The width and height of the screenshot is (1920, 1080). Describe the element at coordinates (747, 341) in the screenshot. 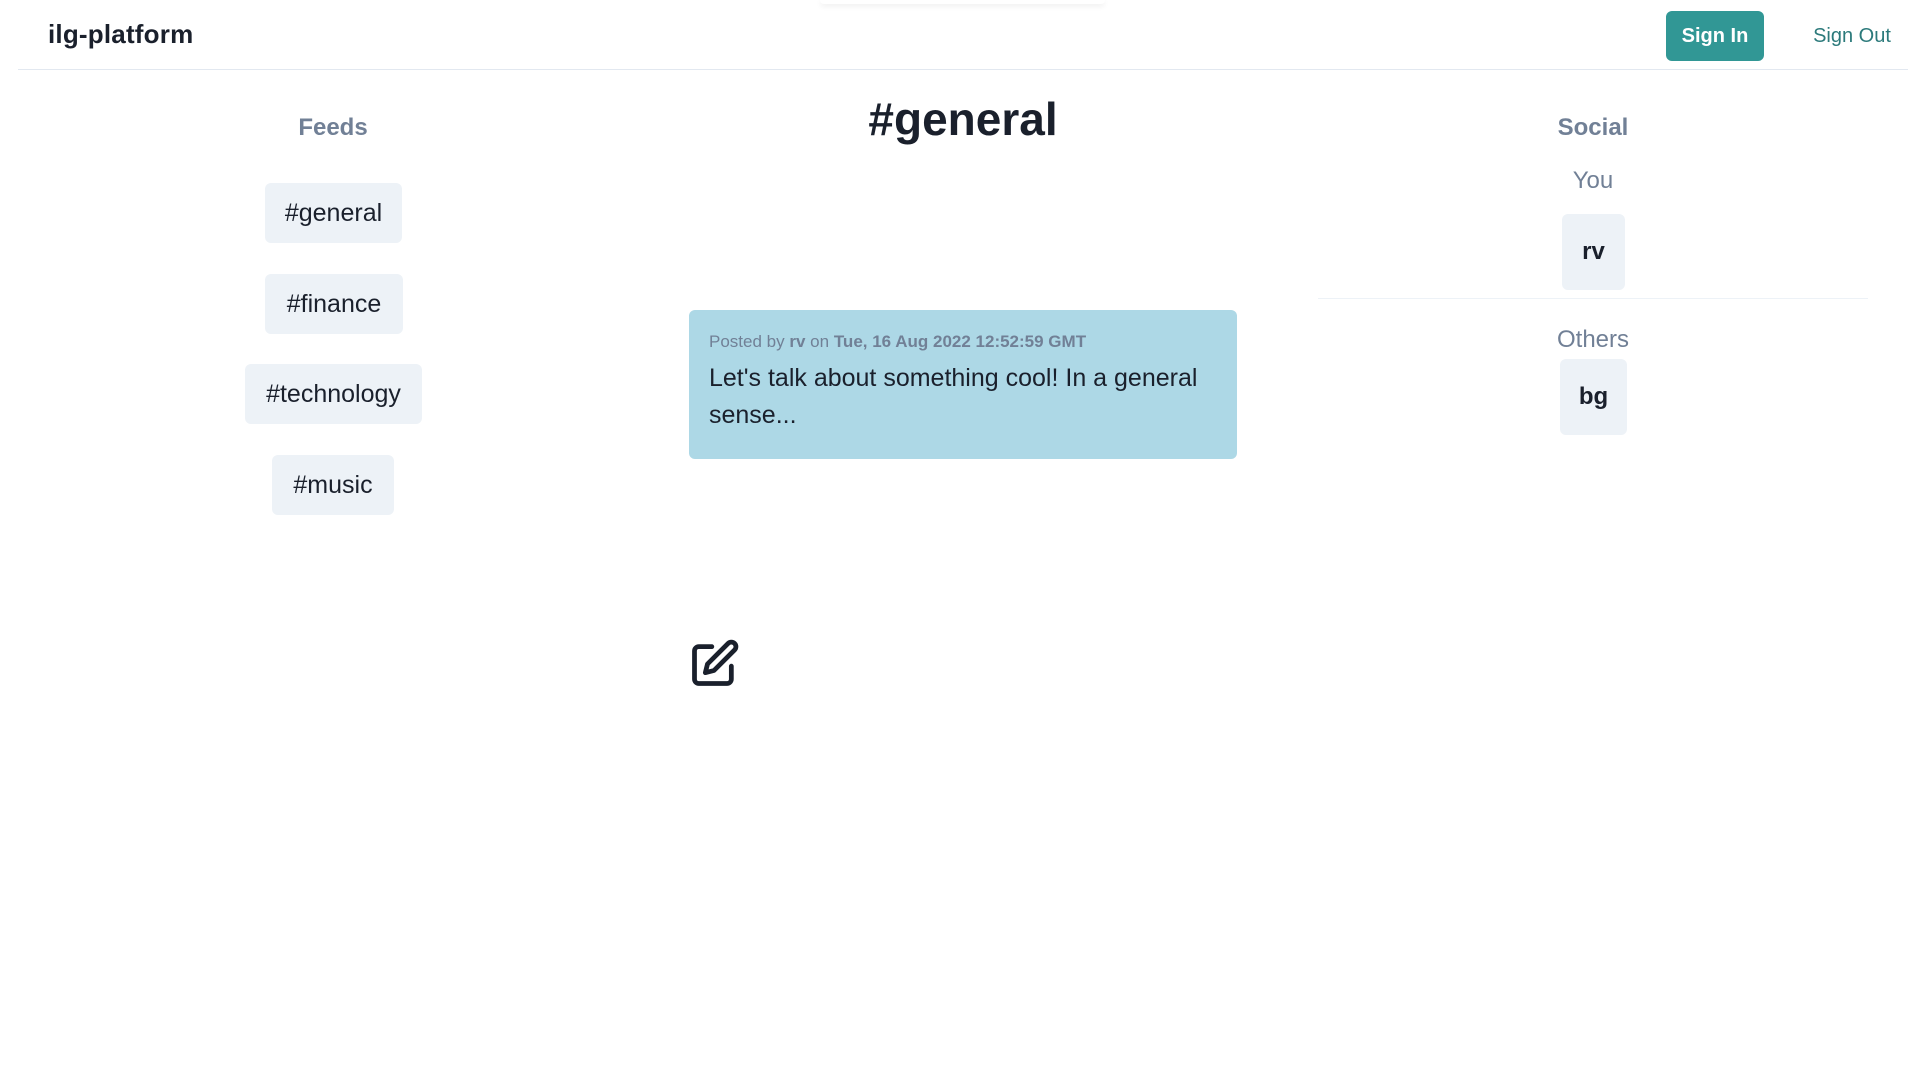

I see `posted-by-label: Posted by` at that location.